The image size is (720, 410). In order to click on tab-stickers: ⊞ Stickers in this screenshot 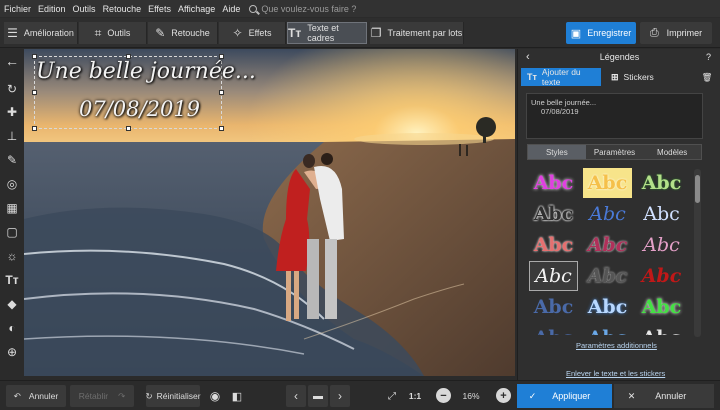, I will do `click(640, 77)`.